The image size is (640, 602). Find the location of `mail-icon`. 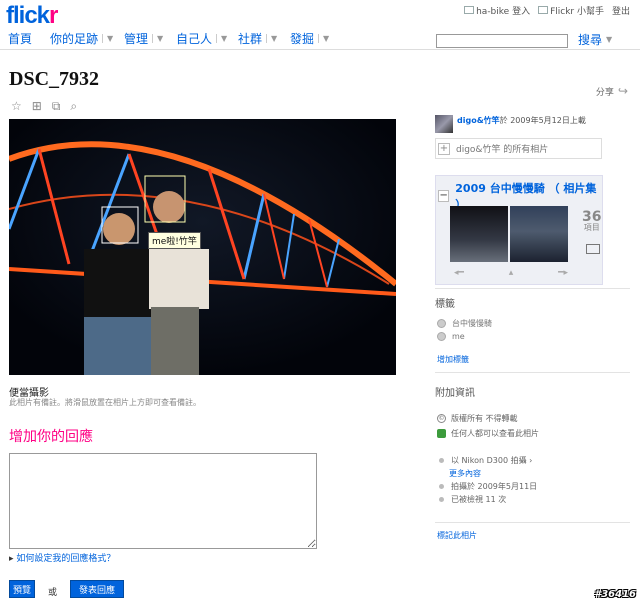

mail-icon is located at coordinates (469, 10).